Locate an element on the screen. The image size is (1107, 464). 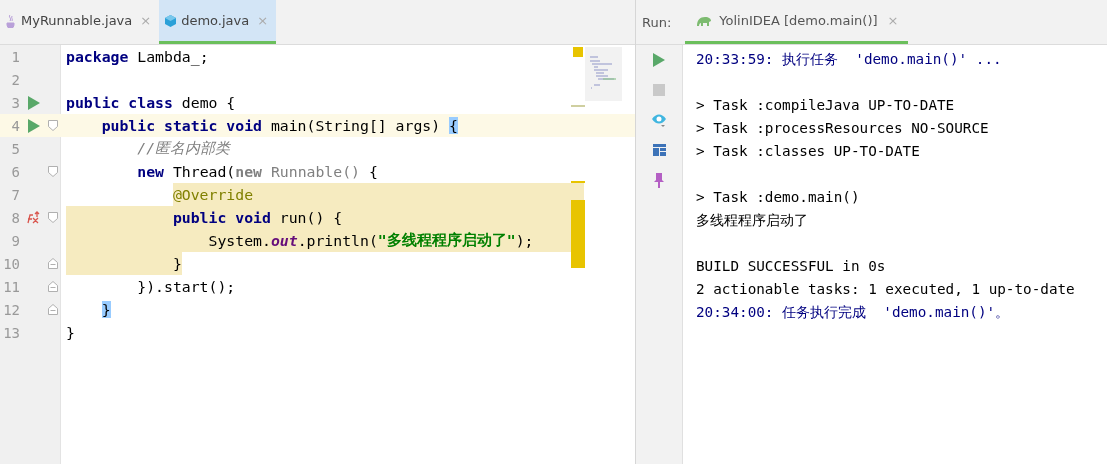
code-token: @Override is located at coordinates (213, 194).